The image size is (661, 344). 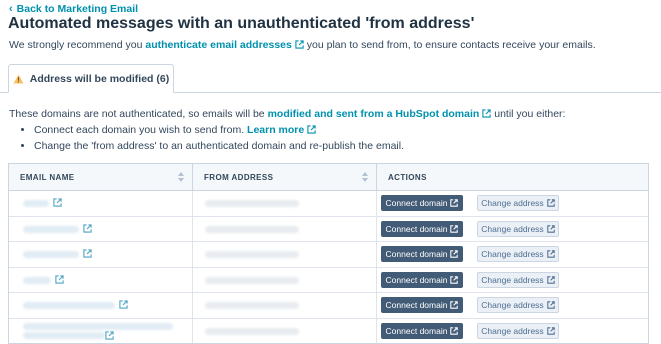 I want to click on back-to-marketing-email-link: ‹ Back to Marketing Email, so click(x=73, y=9).